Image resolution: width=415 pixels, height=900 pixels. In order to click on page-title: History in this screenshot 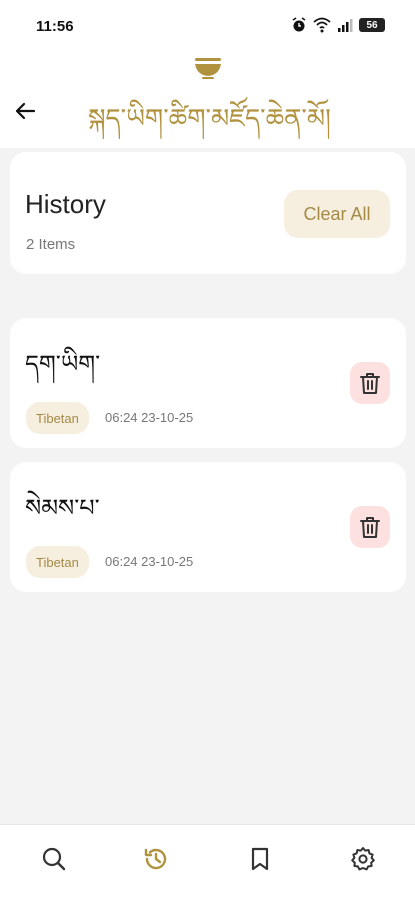, I will do `click(65, 204)`.